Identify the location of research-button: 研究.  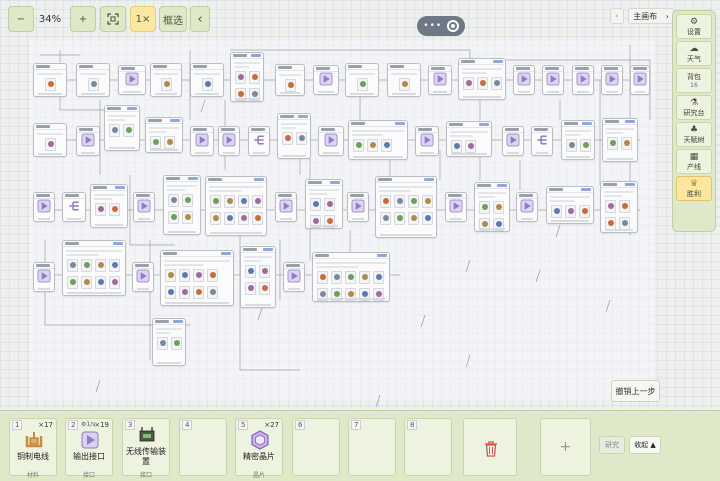
(612, 445).